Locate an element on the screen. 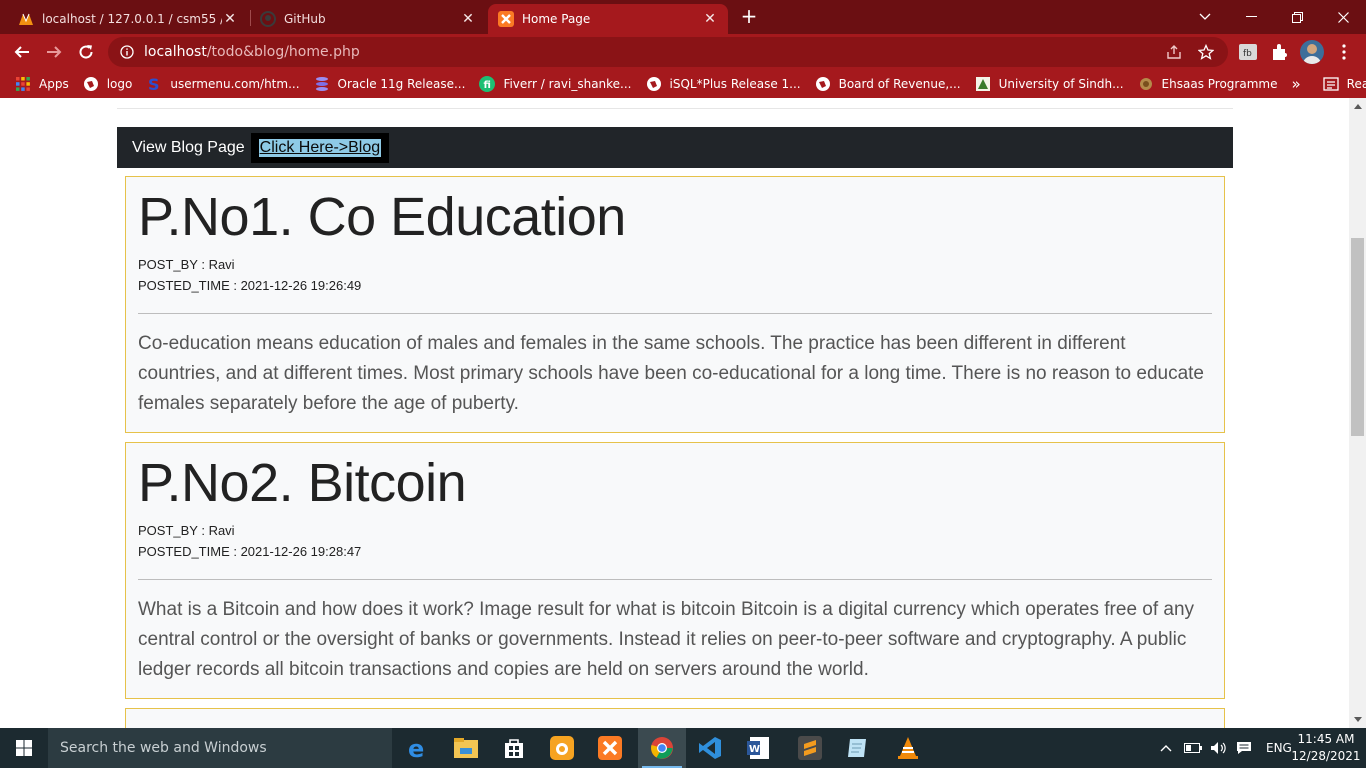  start-button is located at coordinates (24, 748).